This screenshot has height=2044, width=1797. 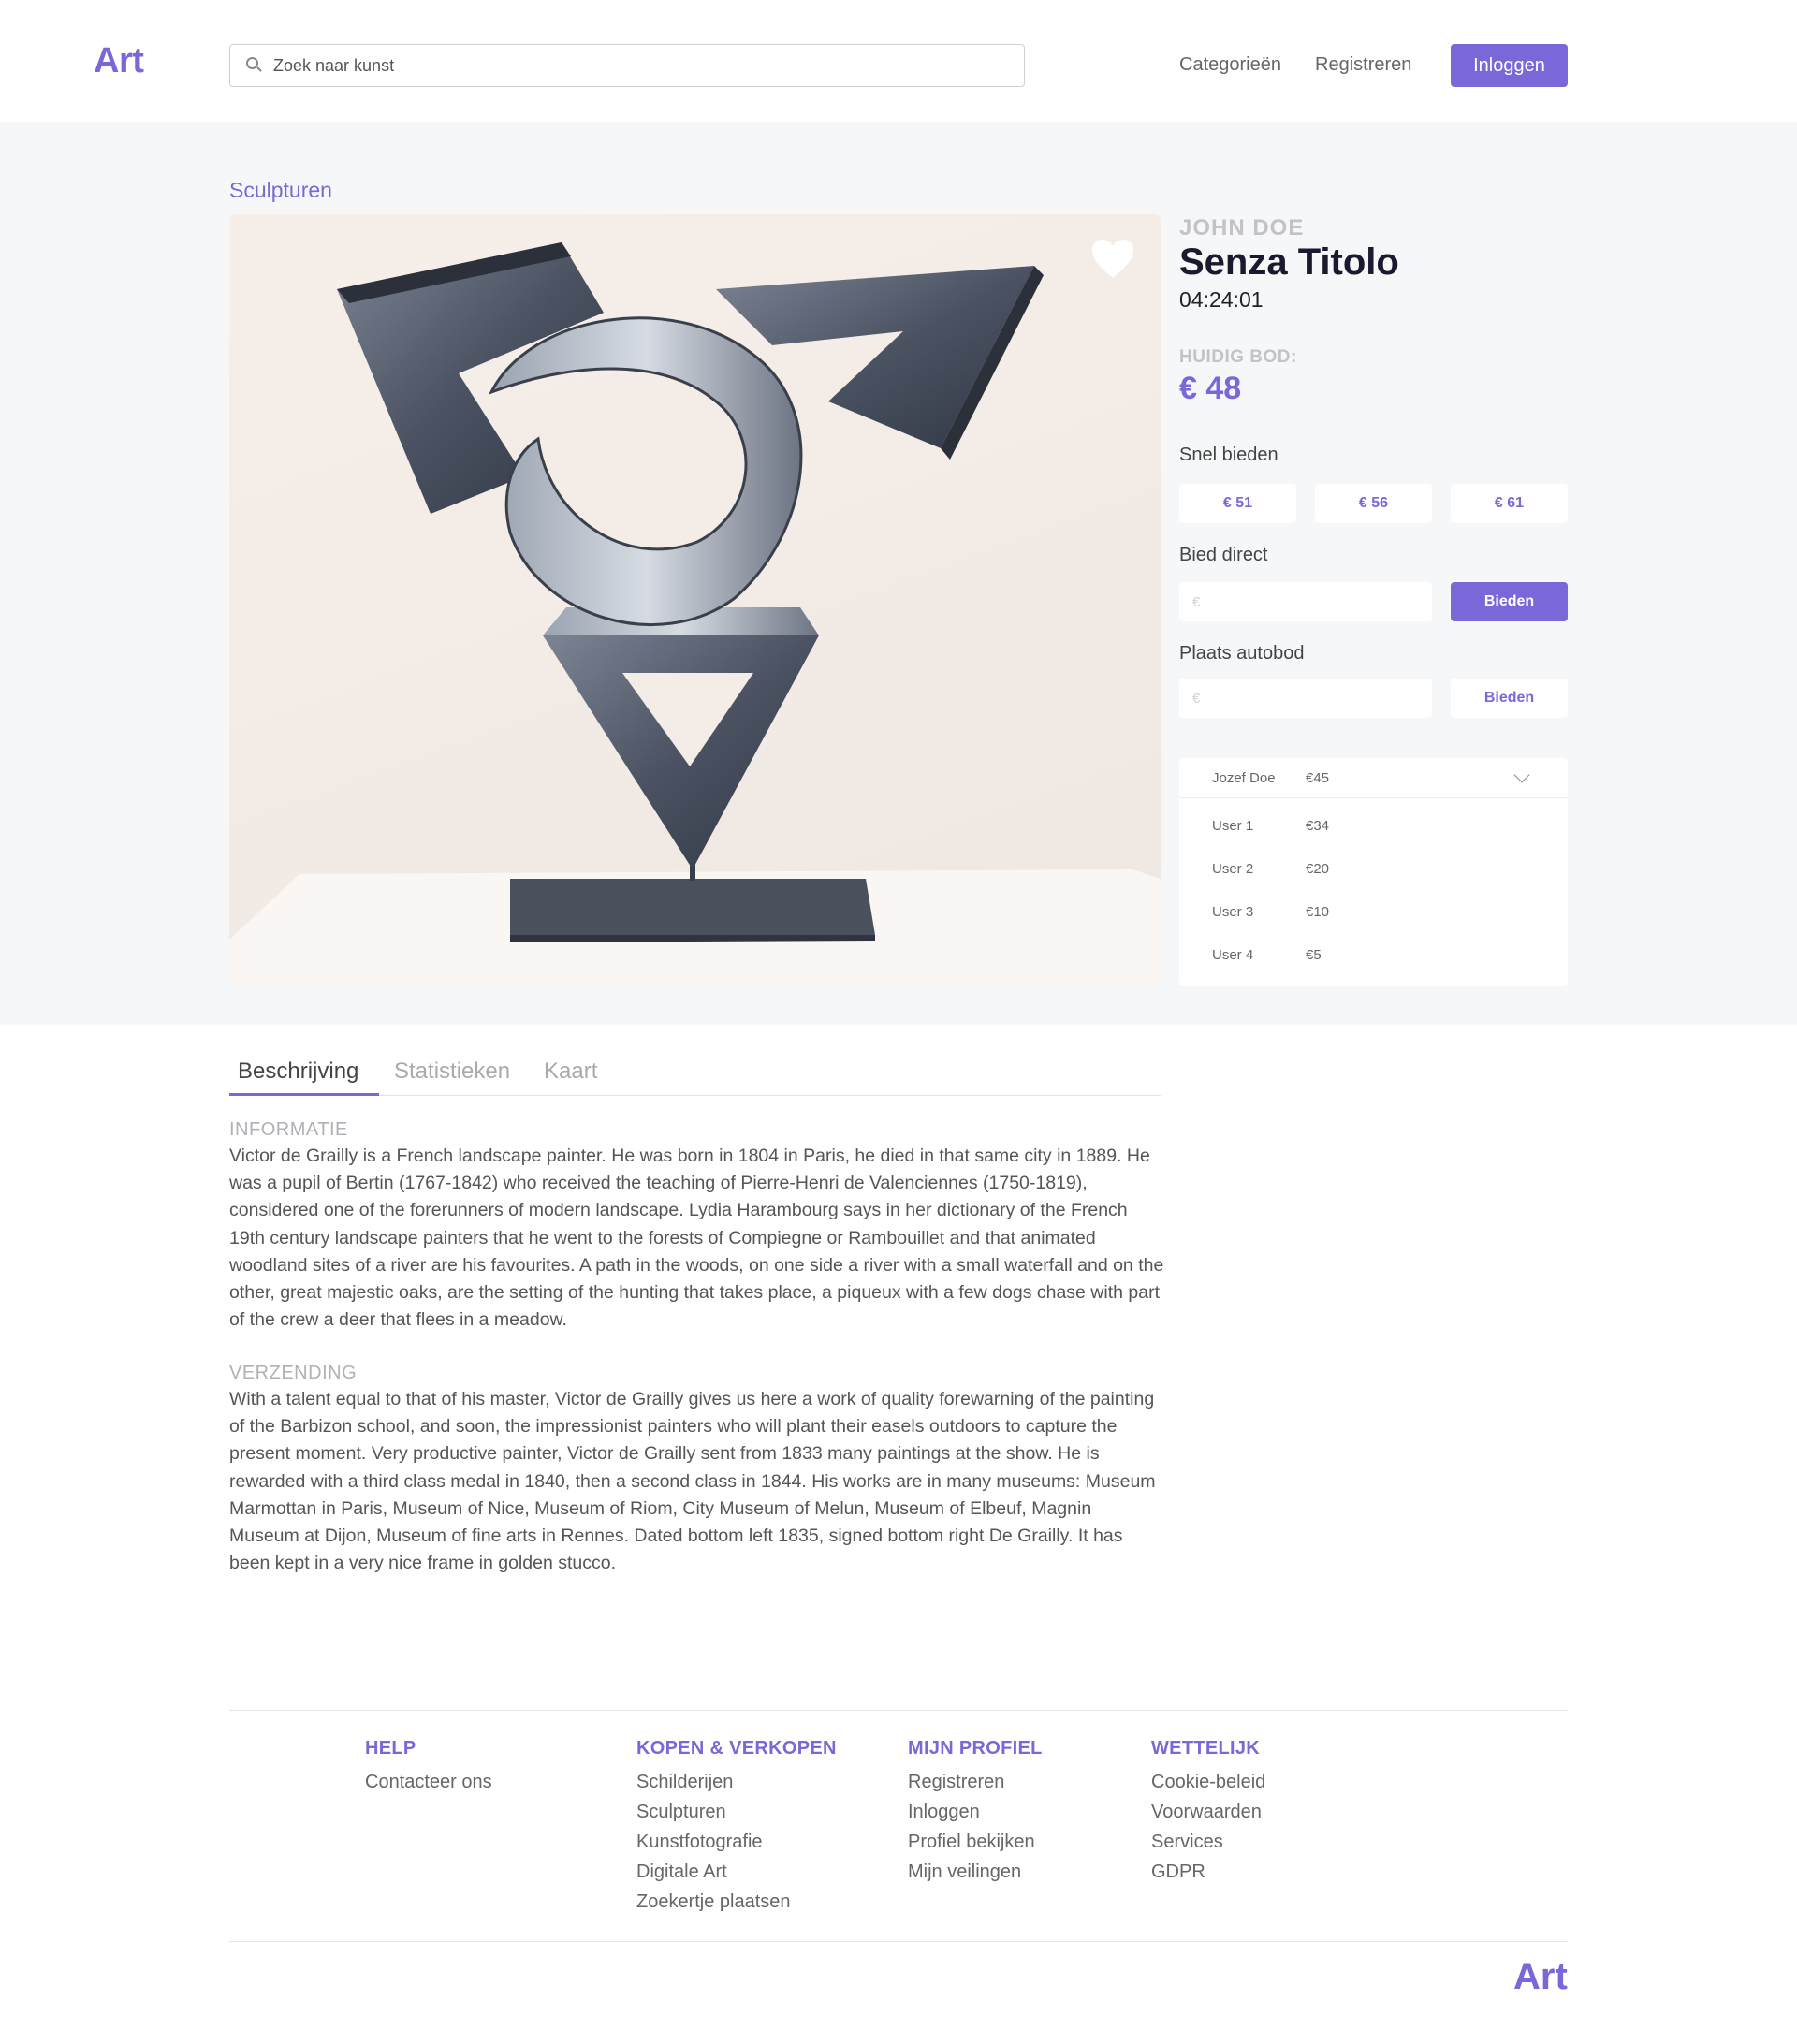 What do you see at coordinates (736, 1812) in the screenshot?
I see `footer-link-sculptures: Sculpturen` at bounding box center [736, 1812].